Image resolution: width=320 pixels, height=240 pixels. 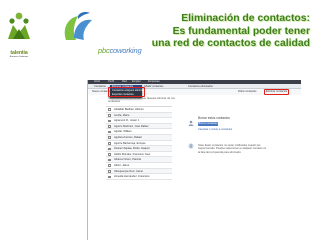 What do you see at coordinates (191, 123) in the screenshot?
I see `person-icon` at bounding box center [191, 123].